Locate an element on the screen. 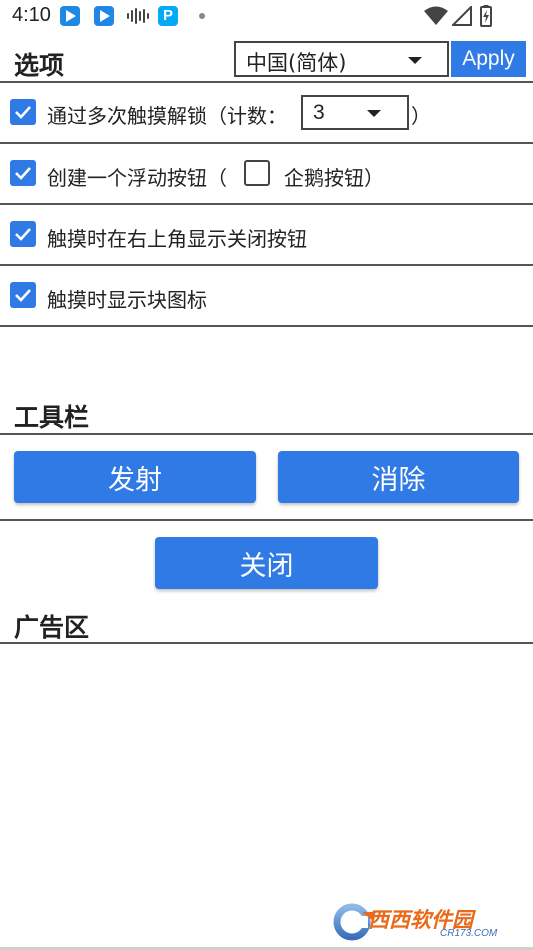 The height and width of the screenshot is (950, 533). language-select: 中国(简体) is located at coordinates (341, 59).